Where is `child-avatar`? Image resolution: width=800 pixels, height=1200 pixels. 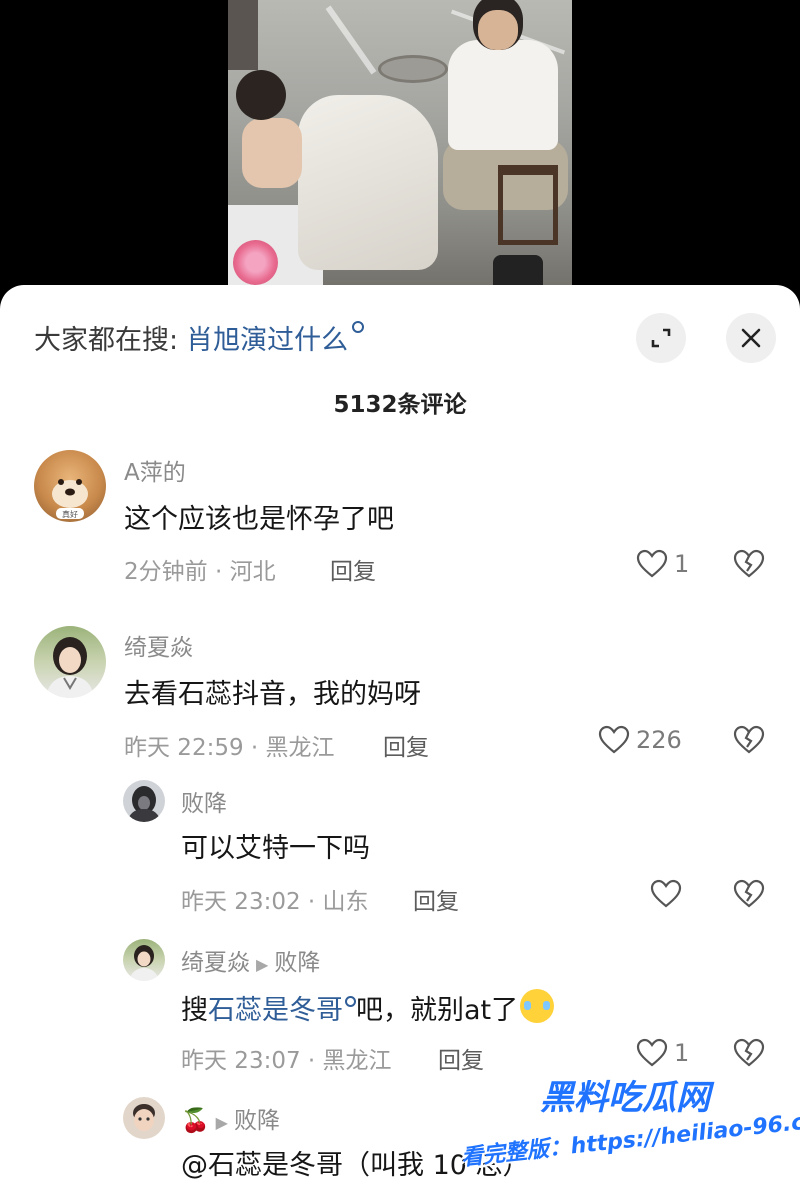 child-avatar is located at coordinates (144, 1118).